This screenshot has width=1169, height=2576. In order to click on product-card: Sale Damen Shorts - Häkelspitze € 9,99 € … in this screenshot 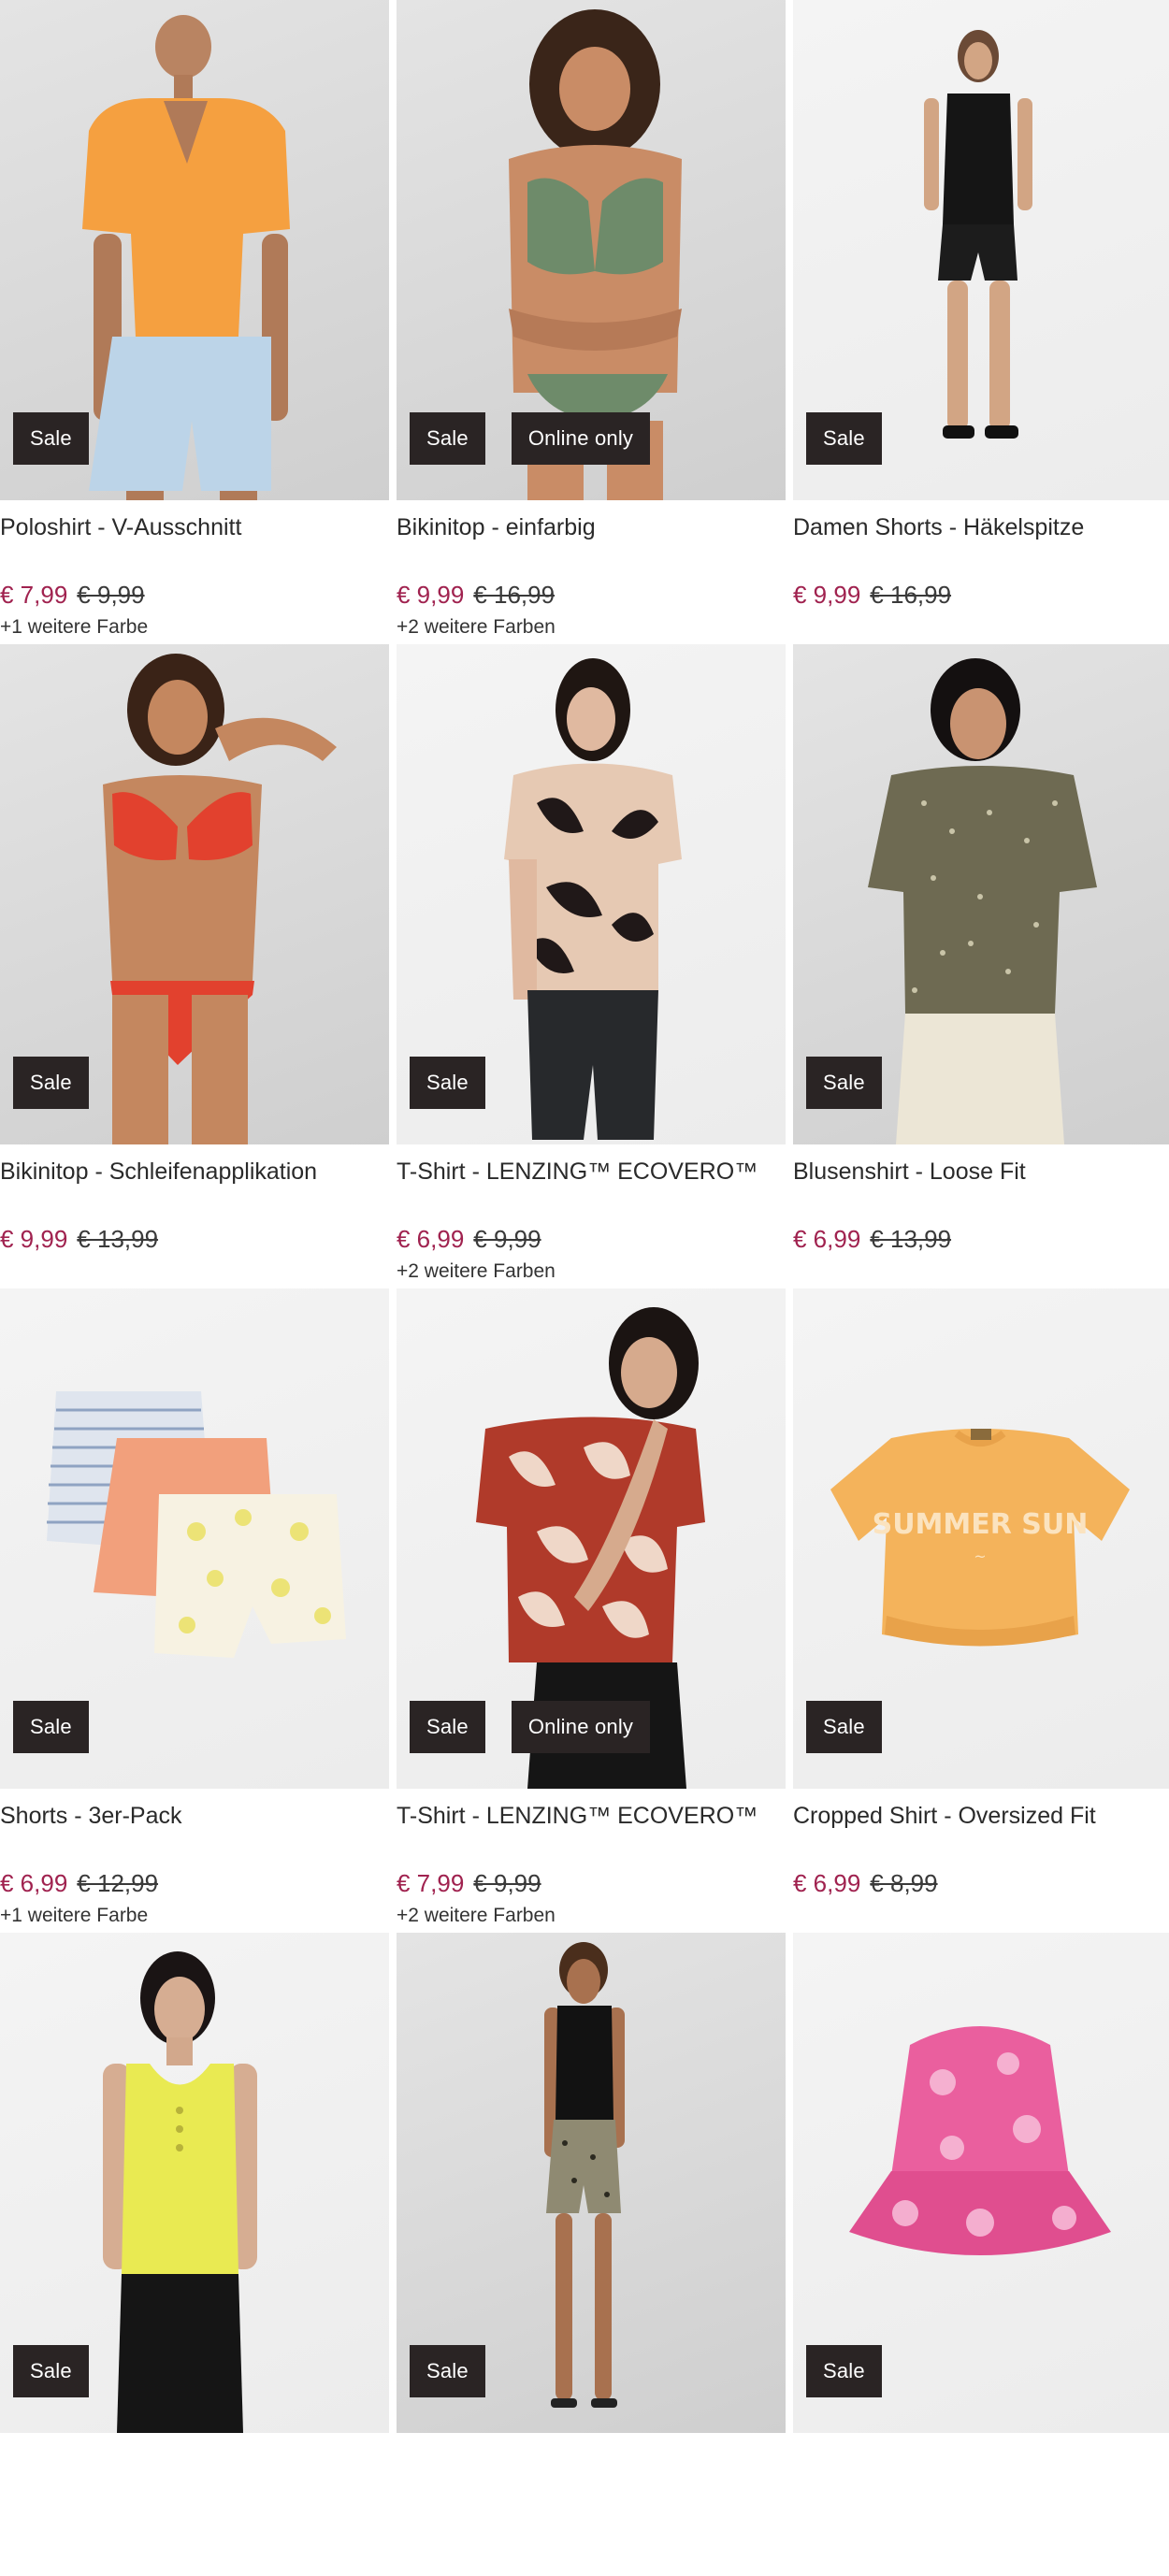, I will do `click(981, 322)`.